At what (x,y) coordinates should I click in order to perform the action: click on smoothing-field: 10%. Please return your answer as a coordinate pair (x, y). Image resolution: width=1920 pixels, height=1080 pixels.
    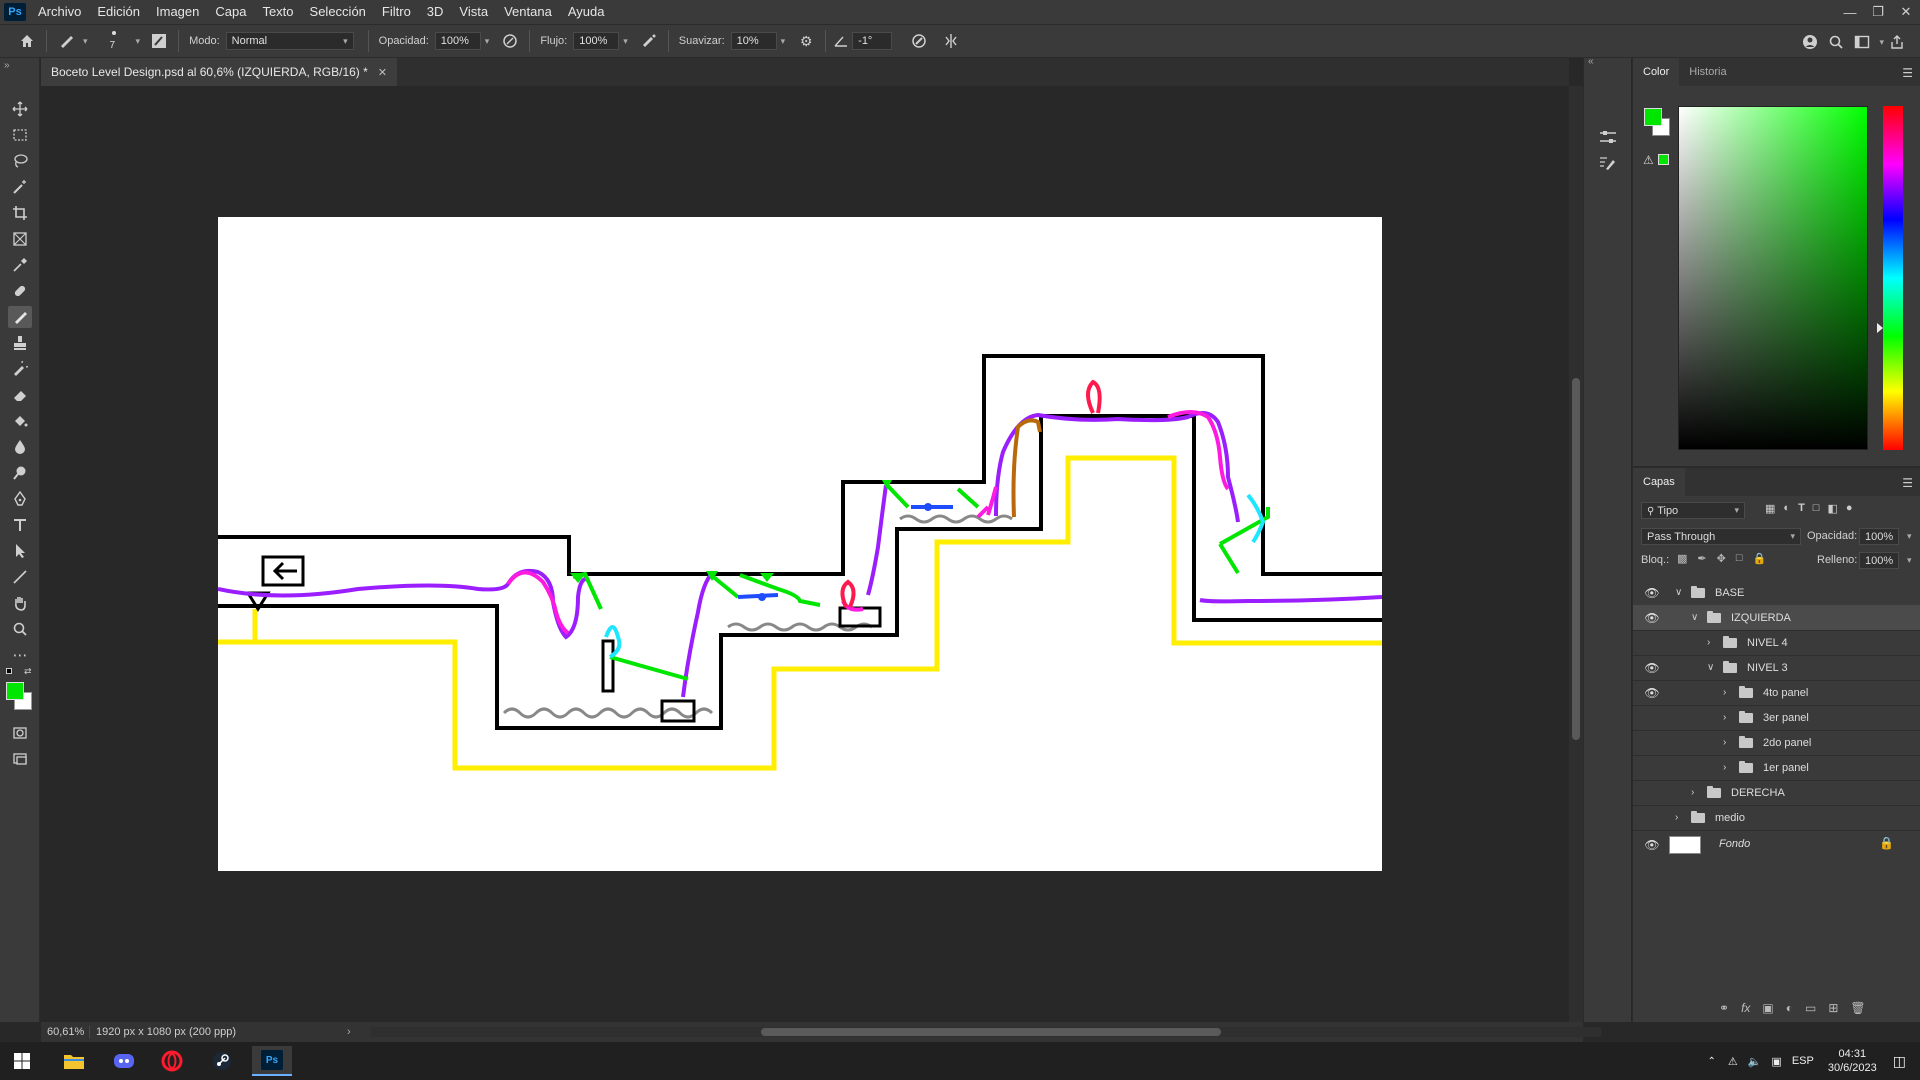
    Looking at the image, I should click on (753, 41).